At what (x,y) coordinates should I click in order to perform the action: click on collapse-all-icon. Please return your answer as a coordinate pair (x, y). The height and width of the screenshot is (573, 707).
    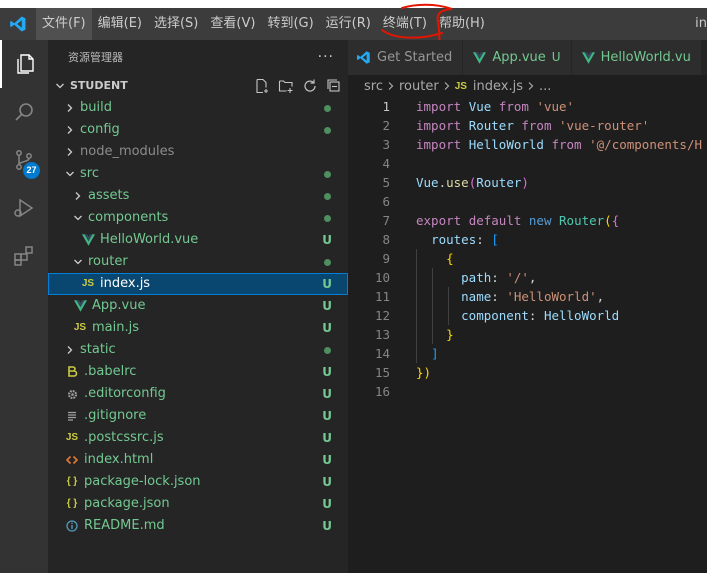
    Looking at the image, I should click on (333, 85).